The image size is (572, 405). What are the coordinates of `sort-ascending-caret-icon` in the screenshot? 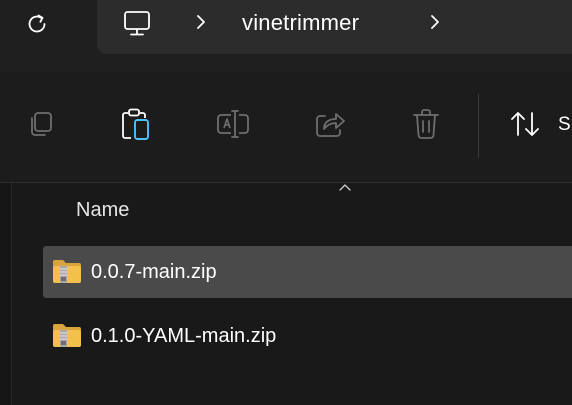 It's located at (345, 187).